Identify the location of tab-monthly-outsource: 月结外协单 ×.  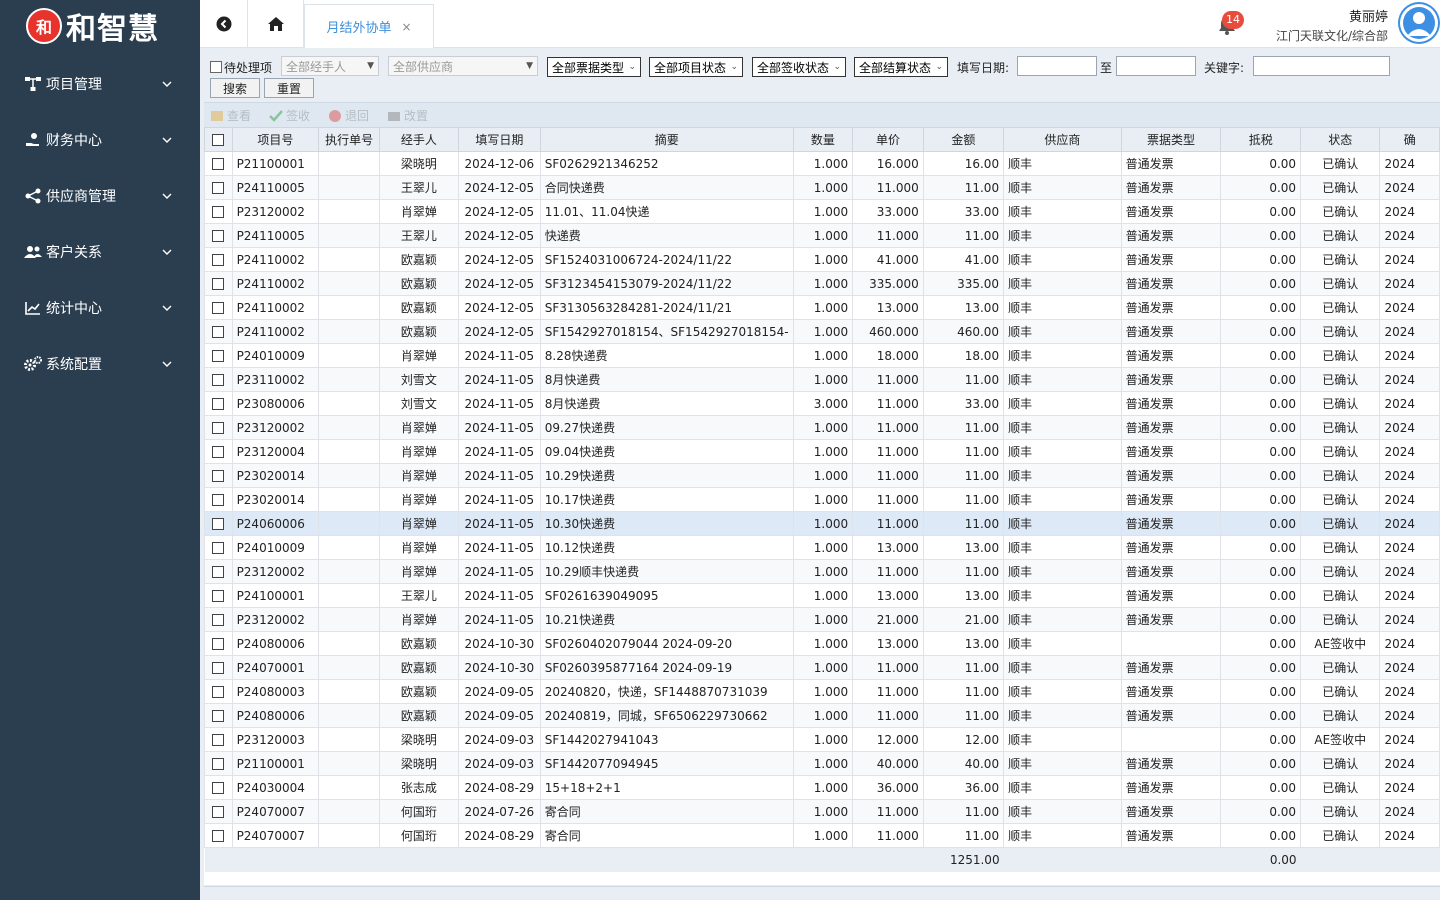
(369, 26).